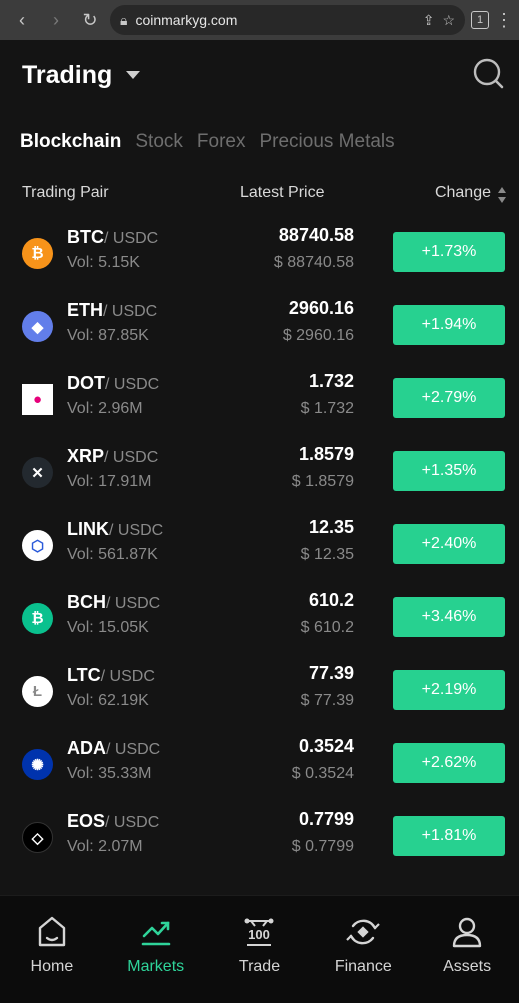  I want to click on base-symbol: EOS, so click(86, 821).